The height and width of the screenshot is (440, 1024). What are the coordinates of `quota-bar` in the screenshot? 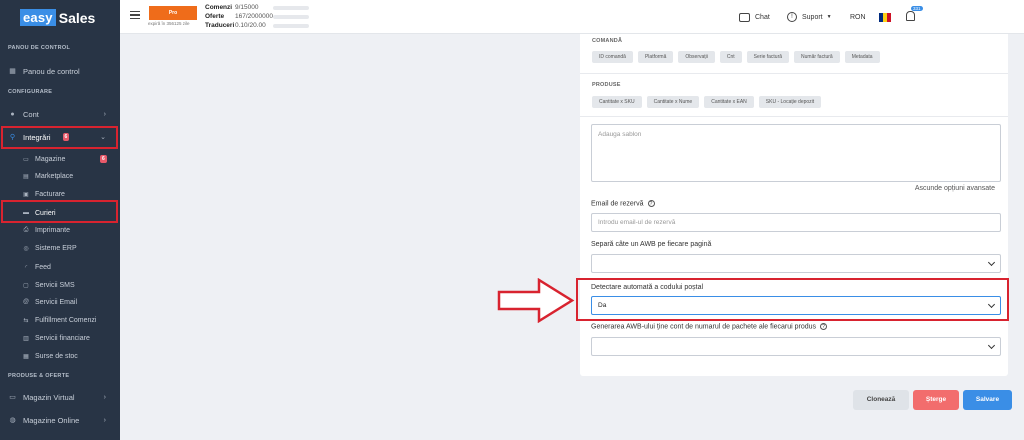 It's located at (291, 16).